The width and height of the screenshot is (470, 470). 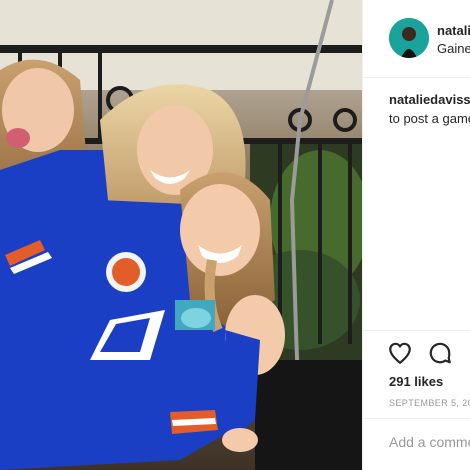 What do you see at coordinates (416, 330) in the screenshot?
I see `actions-divider` at bounding box center [416, 330].